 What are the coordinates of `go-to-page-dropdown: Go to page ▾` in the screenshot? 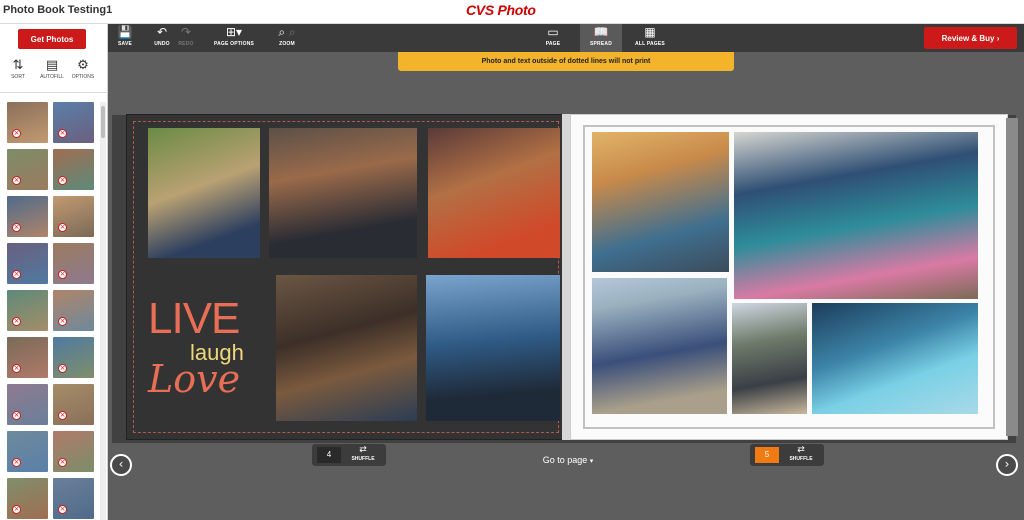 It's located at (568, 460).